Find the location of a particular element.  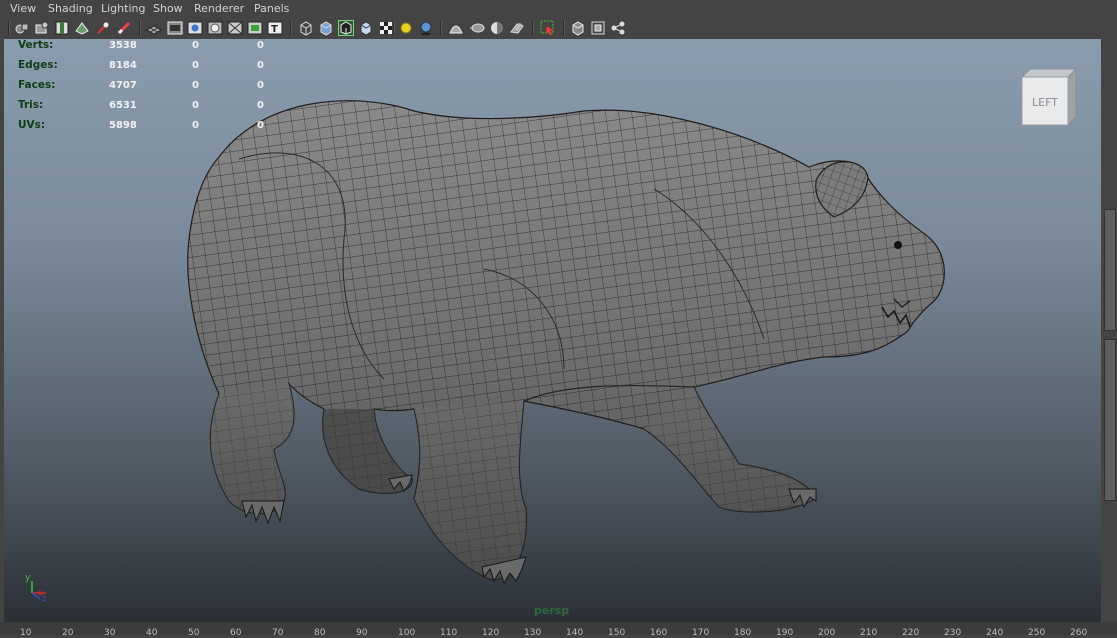

bookmark-icon is located at coordinates (62, 28).